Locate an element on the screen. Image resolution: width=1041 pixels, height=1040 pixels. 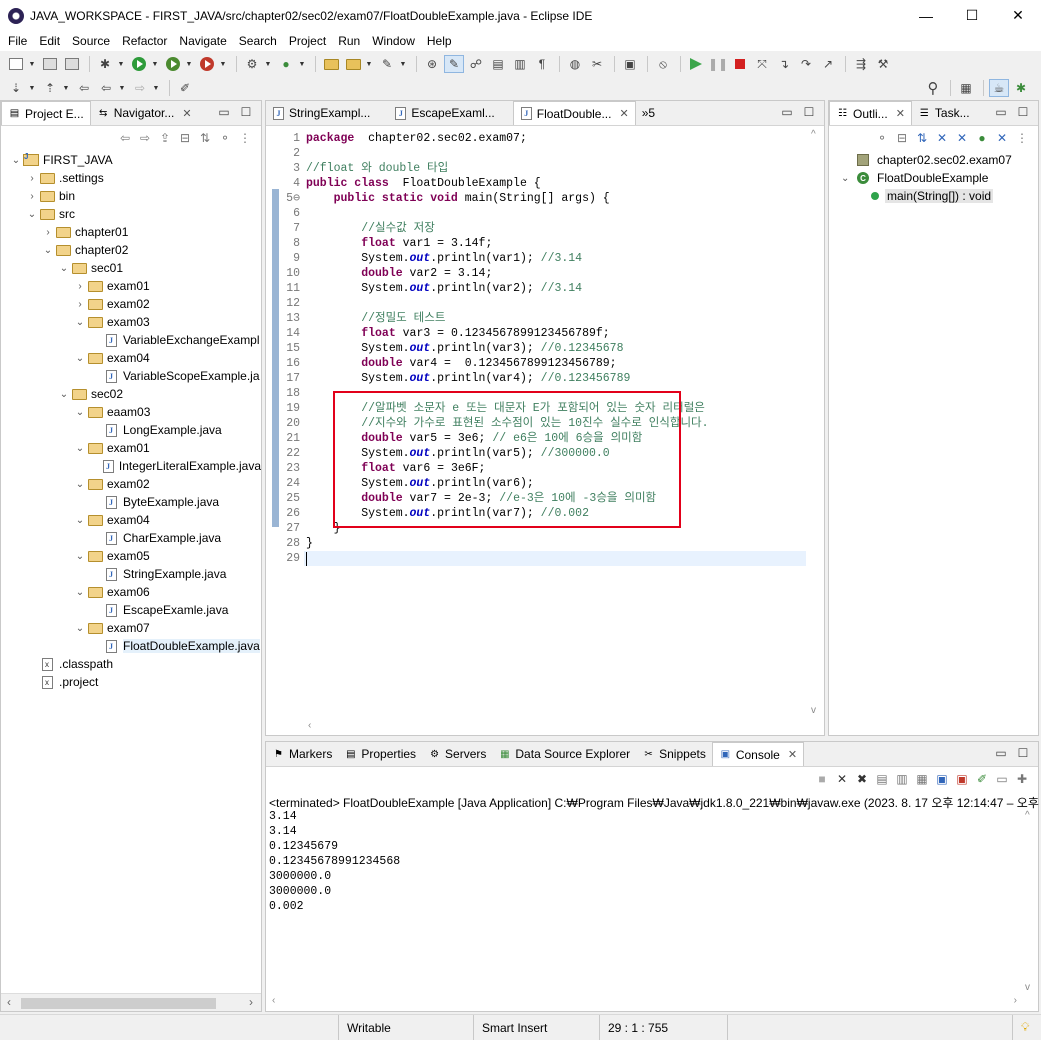
tab-data-source-explorer: ▦ Data Source Explorer is located at coordinates (564, 754).